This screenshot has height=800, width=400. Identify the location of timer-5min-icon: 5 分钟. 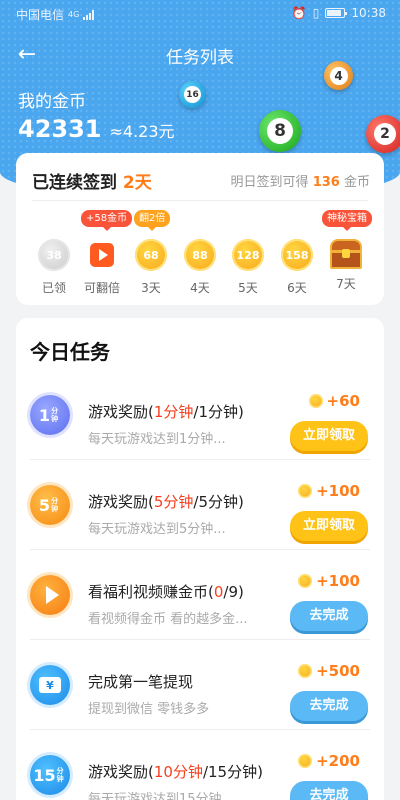
(50, 505).